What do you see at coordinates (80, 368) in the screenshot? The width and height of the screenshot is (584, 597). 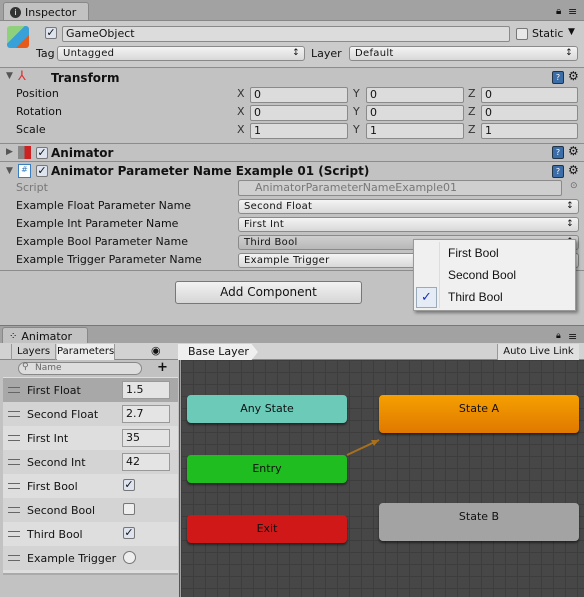 I see `parameter-search-input: Name` at bounding box center [80, 368].